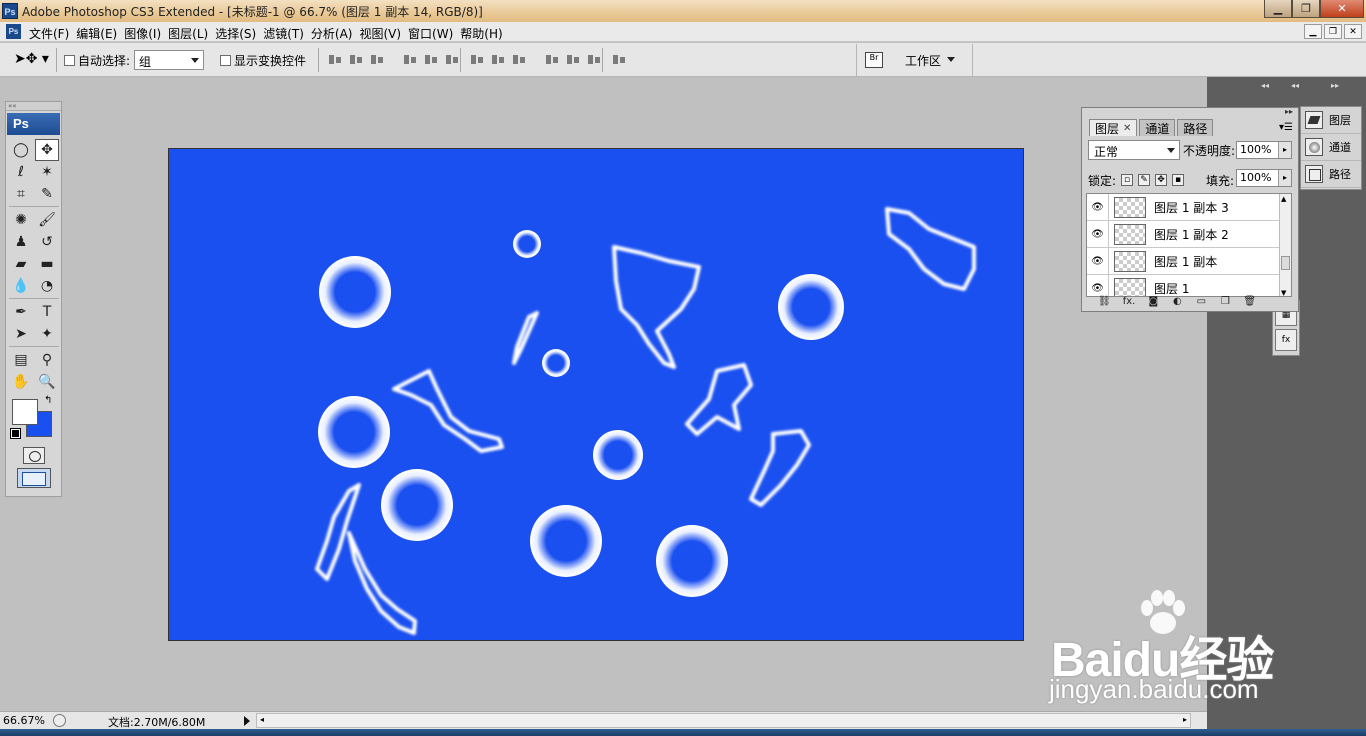 Image resolution: width=1366 pixels, height=736 pixels. Describe the element at coordinates (1331, 174) in the screenshot. I see `dock-paths-button: 路径` at that location.